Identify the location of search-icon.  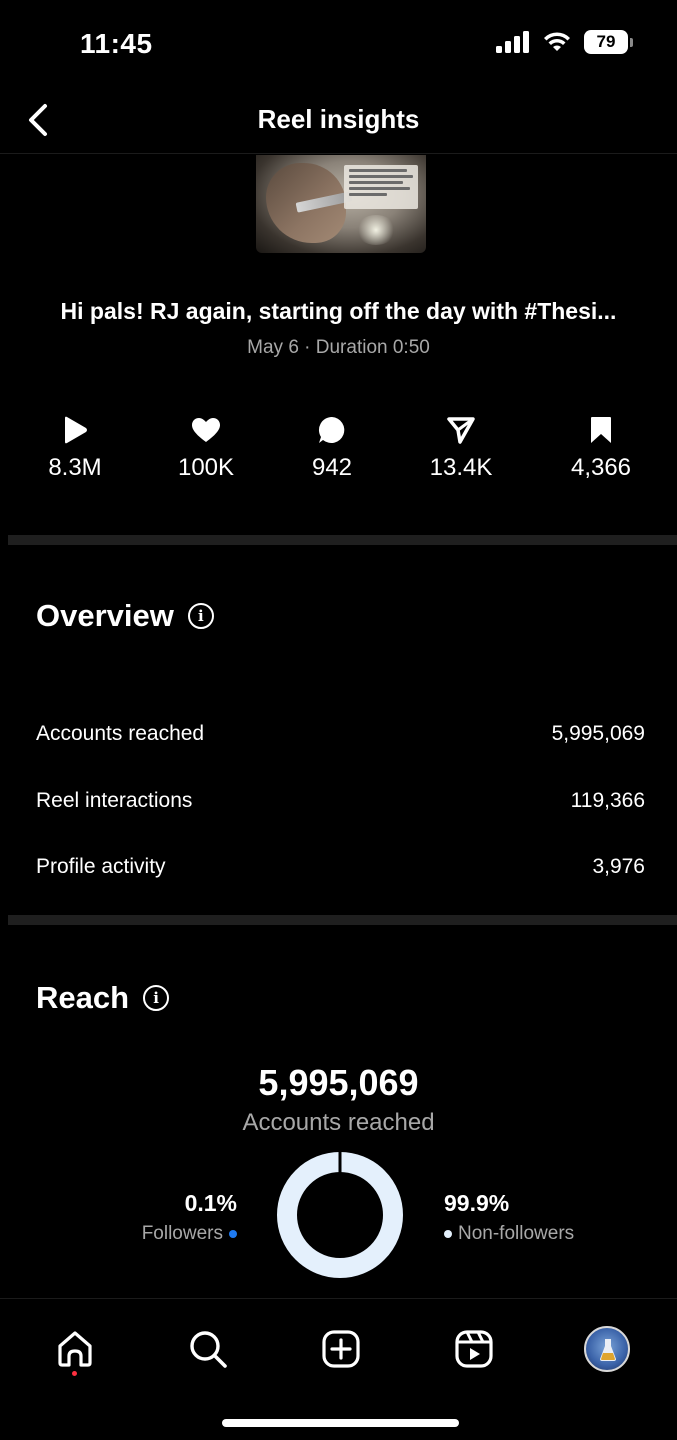
(208, 1349).